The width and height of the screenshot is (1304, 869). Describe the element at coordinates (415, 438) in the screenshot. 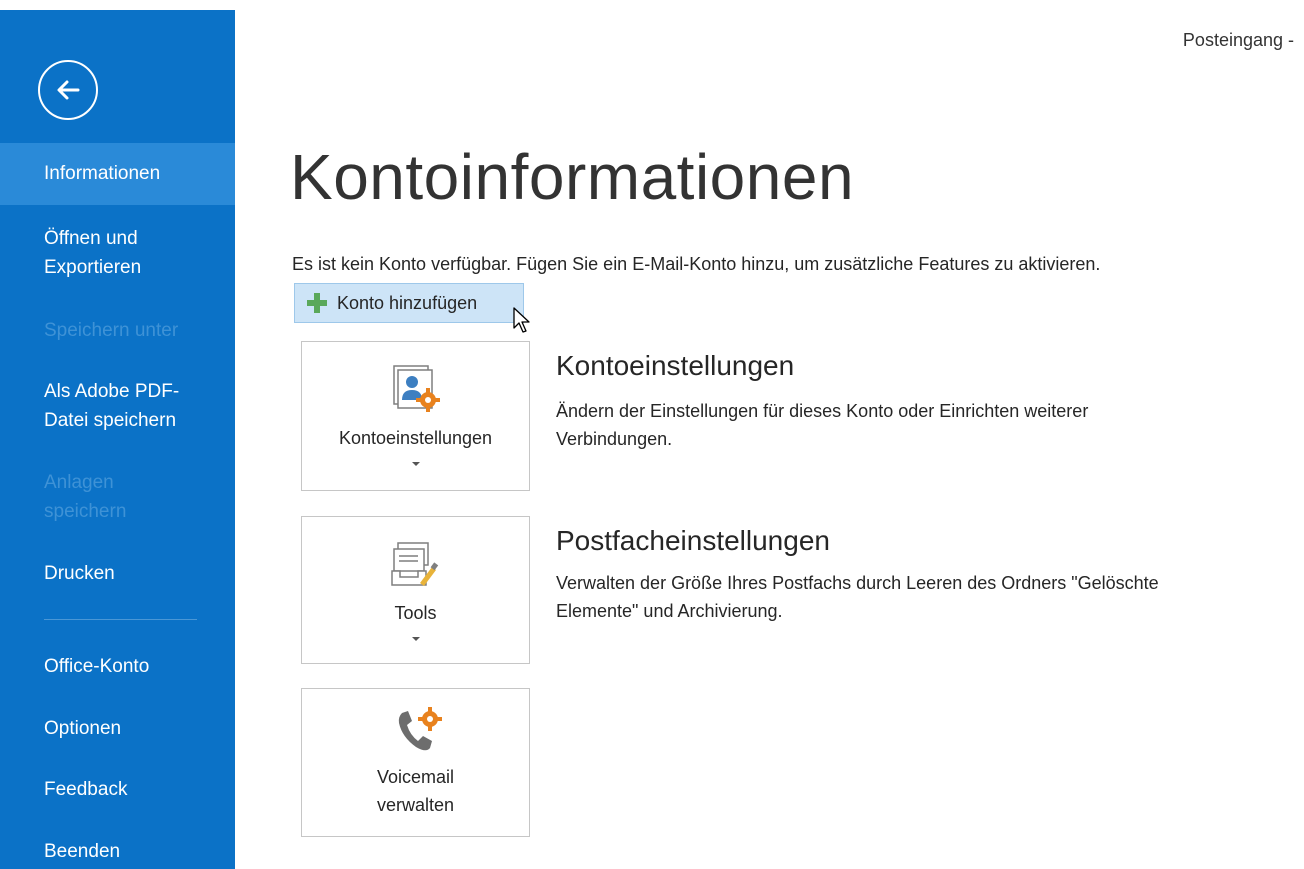

I see `account-settings-tile-label: Kontoeinstellungen` at that location.